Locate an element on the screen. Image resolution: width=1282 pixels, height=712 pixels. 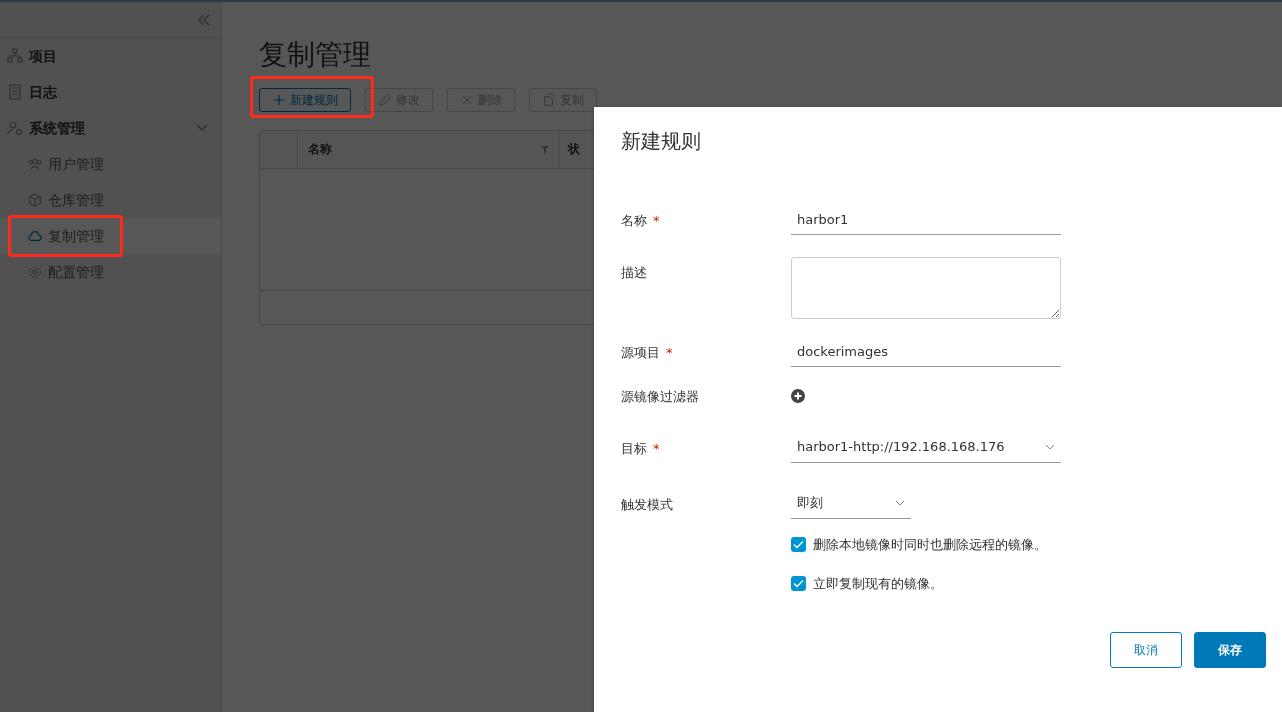
page-title: 复制管理 is located at coordinates (315, 55).